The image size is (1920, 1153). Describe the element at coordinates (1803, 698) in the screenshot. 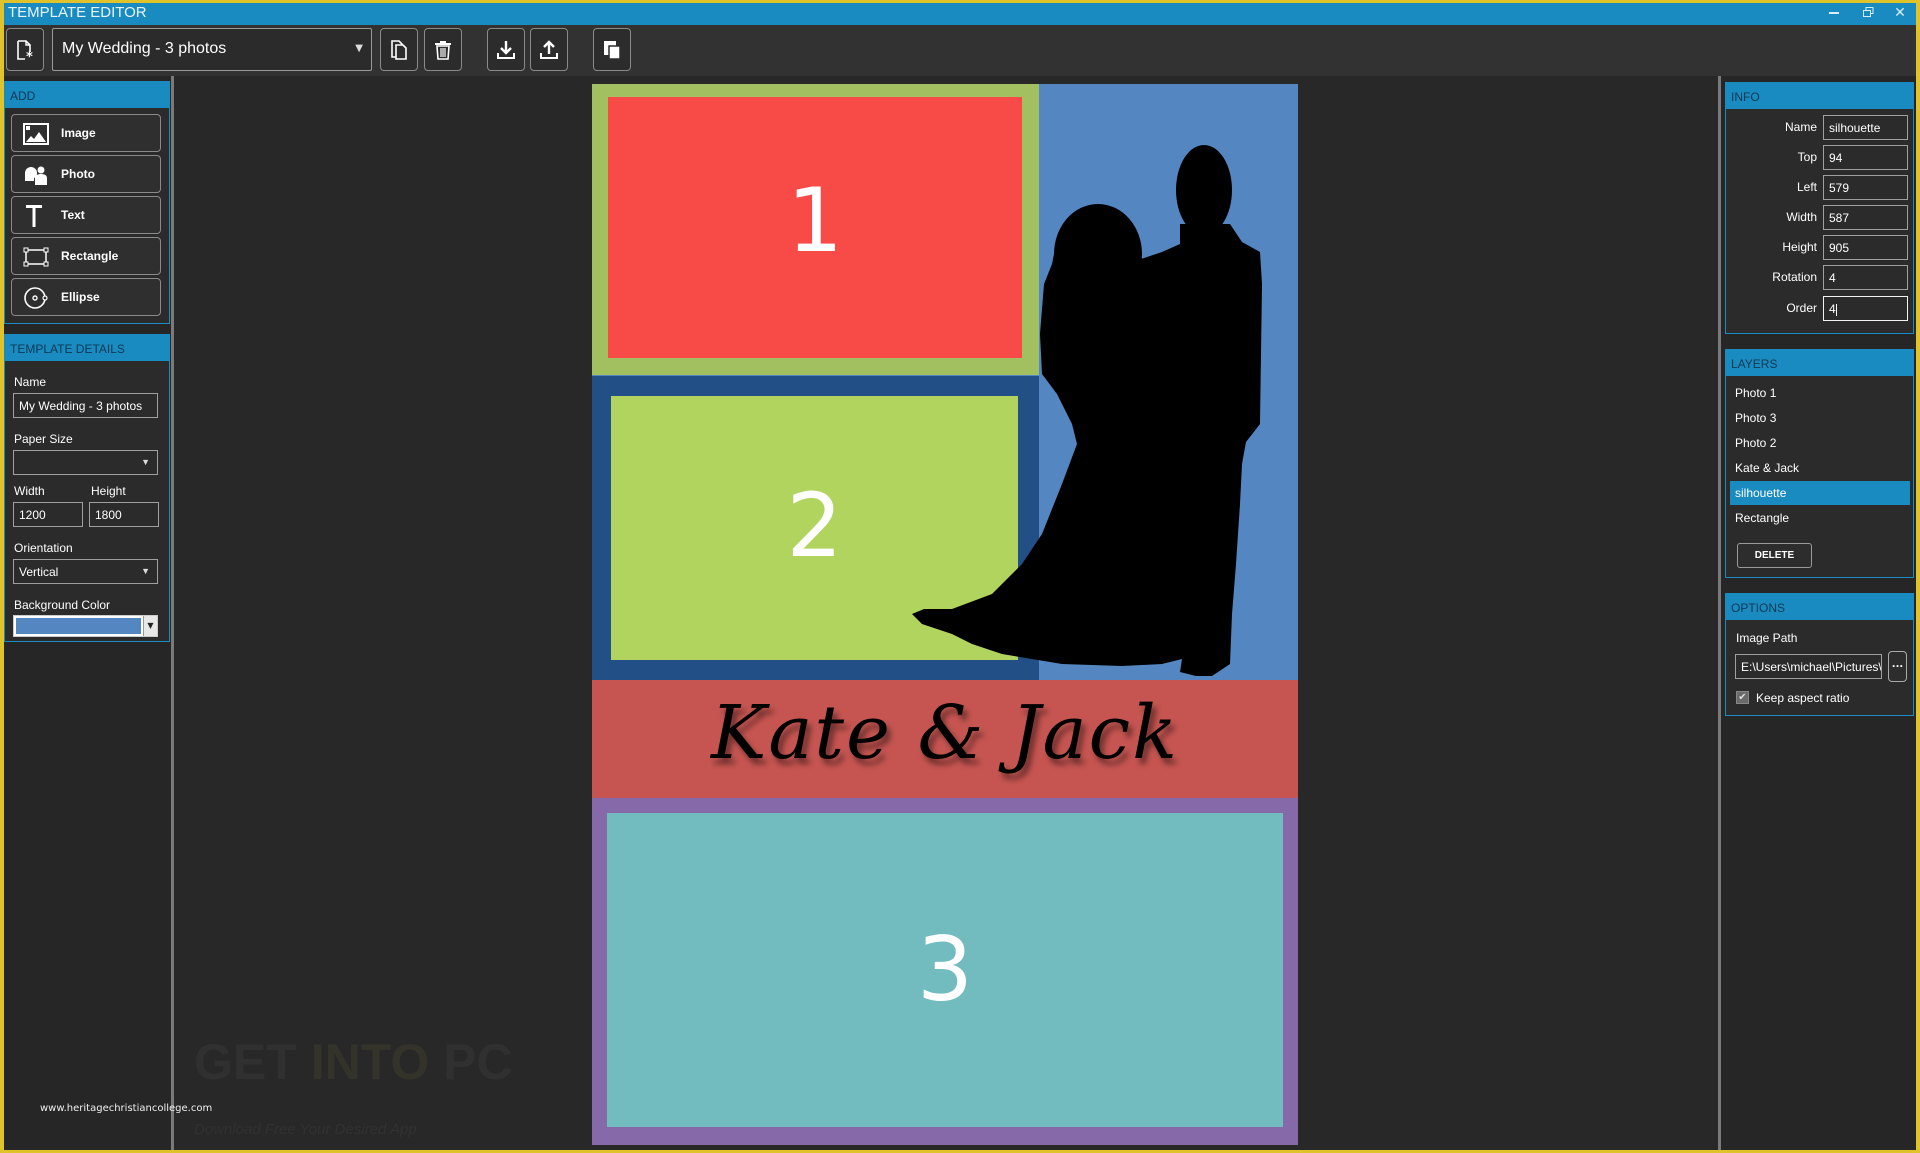

I see `keep-aspect-label: Keep aspect ratio` at that location.